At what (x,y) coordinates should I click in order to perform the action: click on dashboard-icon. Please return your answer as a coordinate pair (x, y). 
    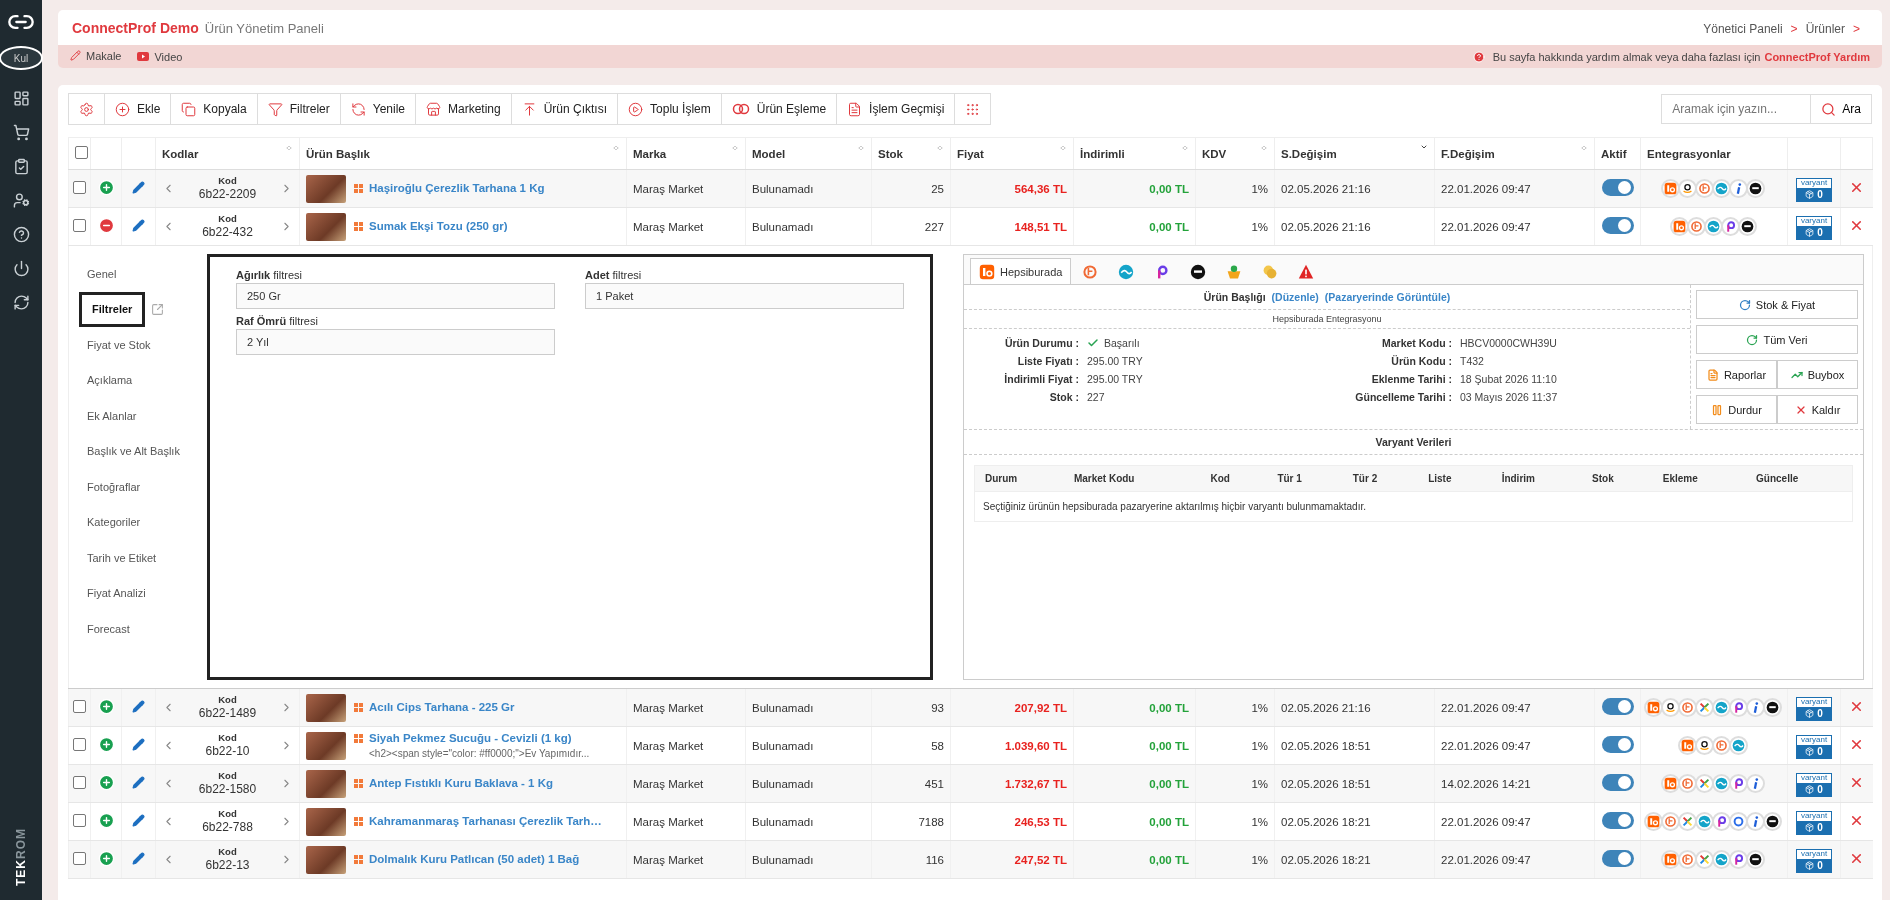
    Looking at the image, I should click on (21, 98).